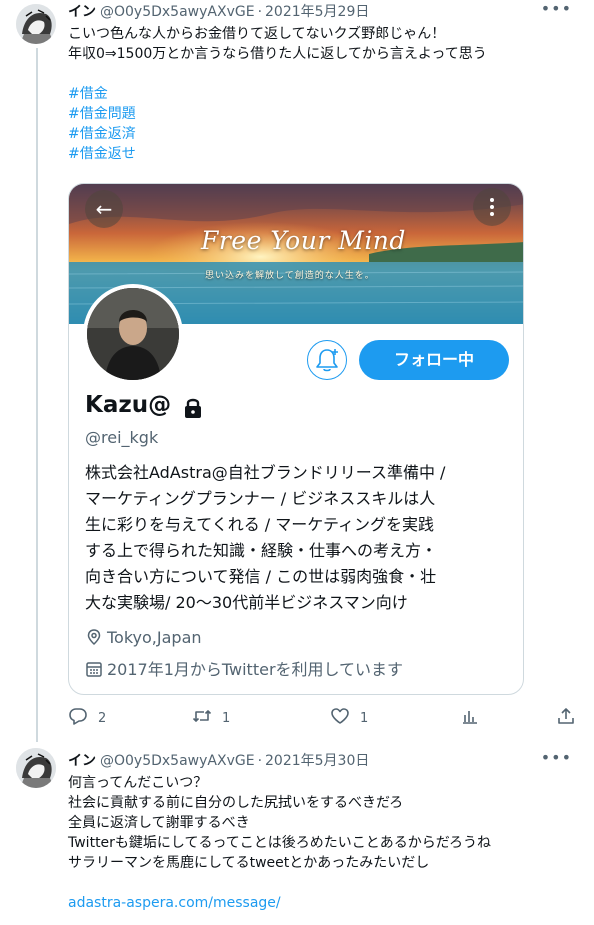 The width and height of the screenshot is (594, 925). I want to click on calendar-icon, so click(94, 669).